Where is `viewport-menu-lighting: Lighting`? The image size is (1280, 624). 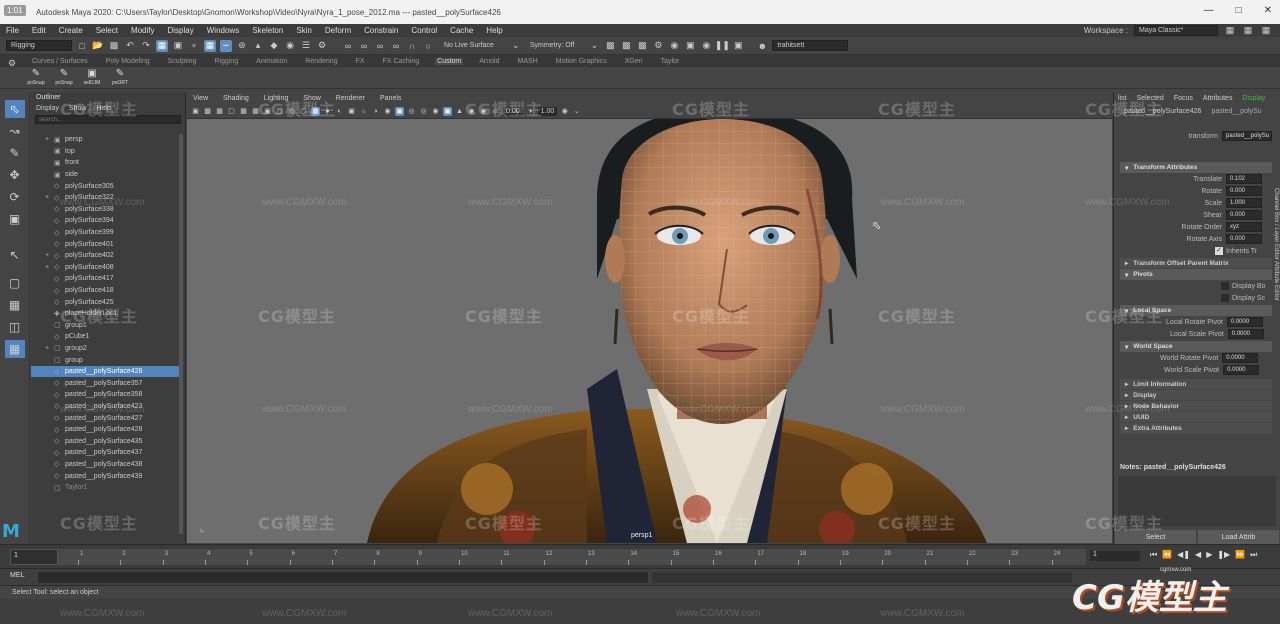
viewport-menu-lighting: Lighting is located at coordinates (276, 98).